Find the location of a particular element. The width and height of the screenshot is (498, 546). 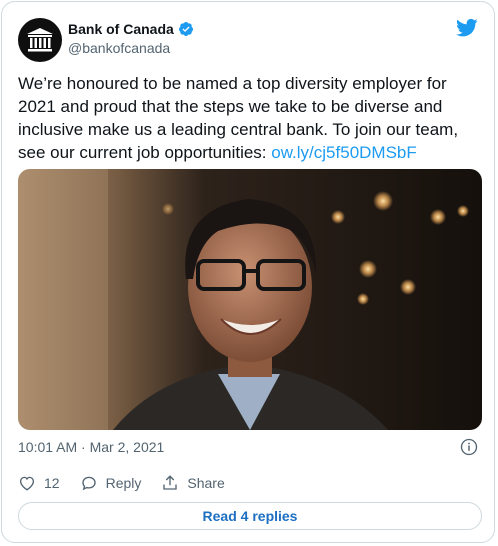

reply-icon is located at coordinates (88, 483).